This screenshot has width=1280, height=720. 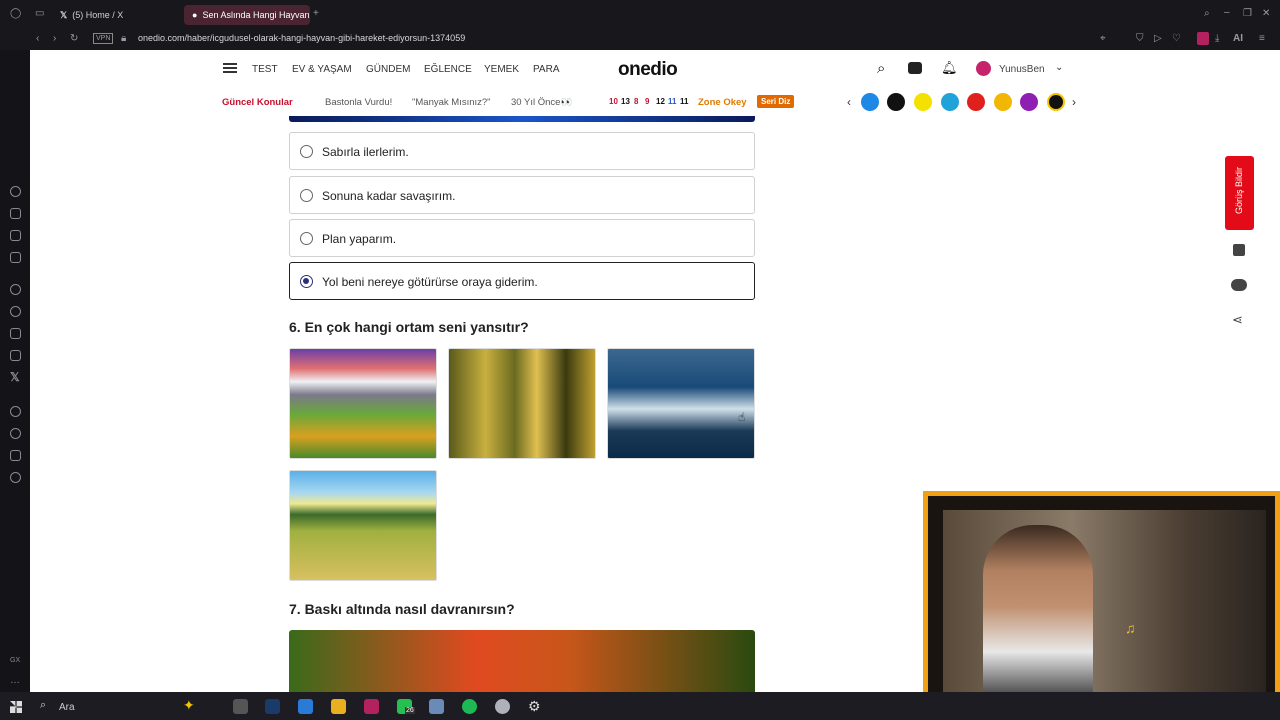 I want to click on onedio-logo: onedio, so click(x=648, y=70).